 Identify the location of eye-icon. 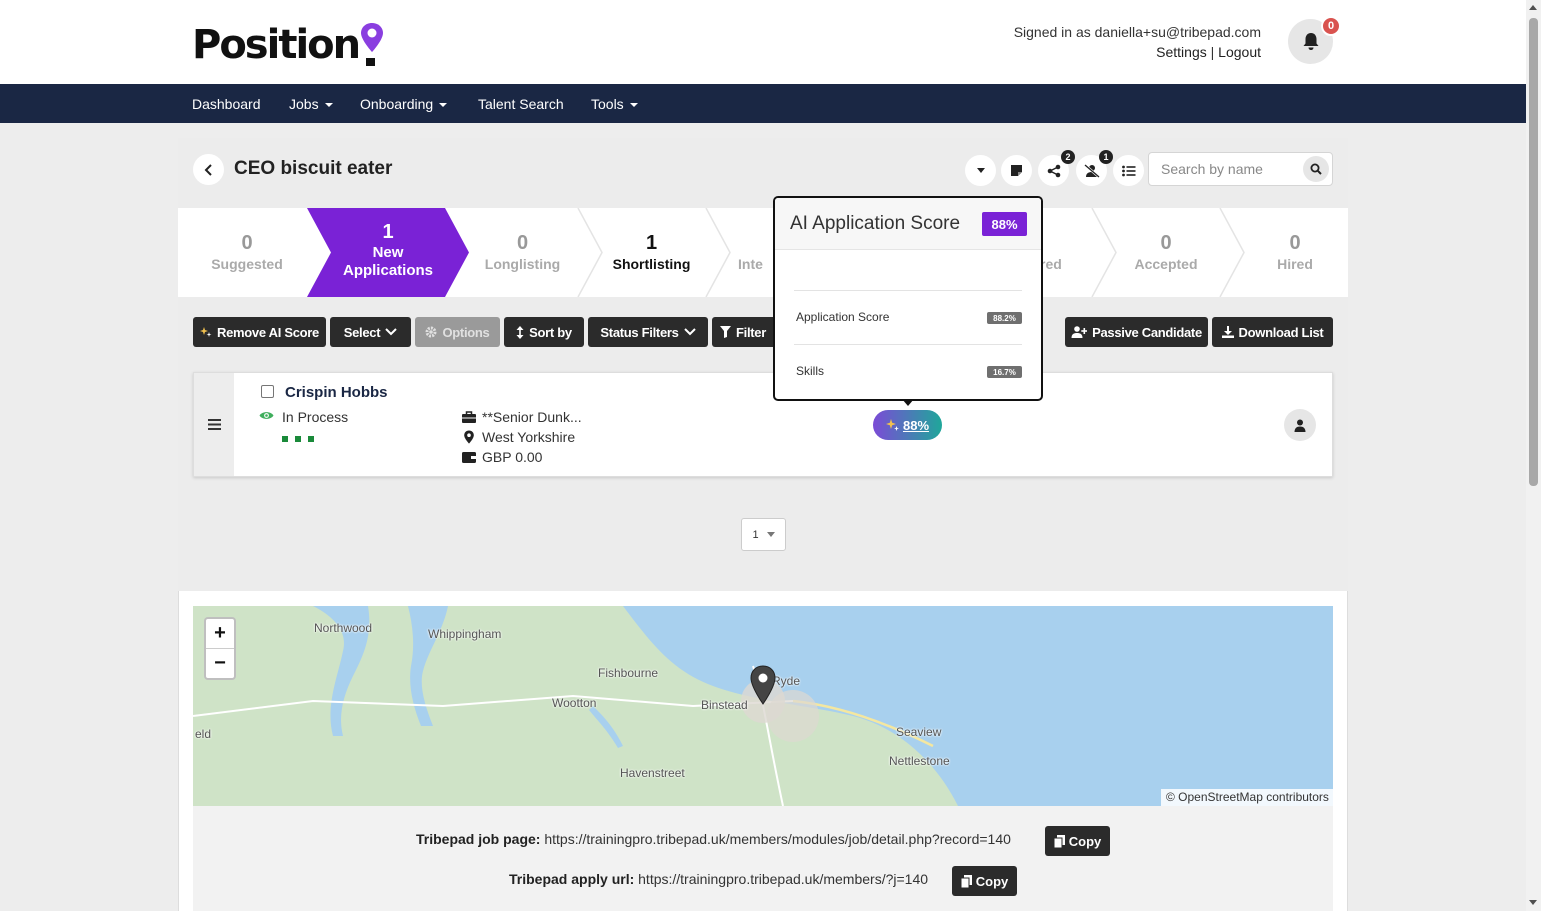
(266, 415).